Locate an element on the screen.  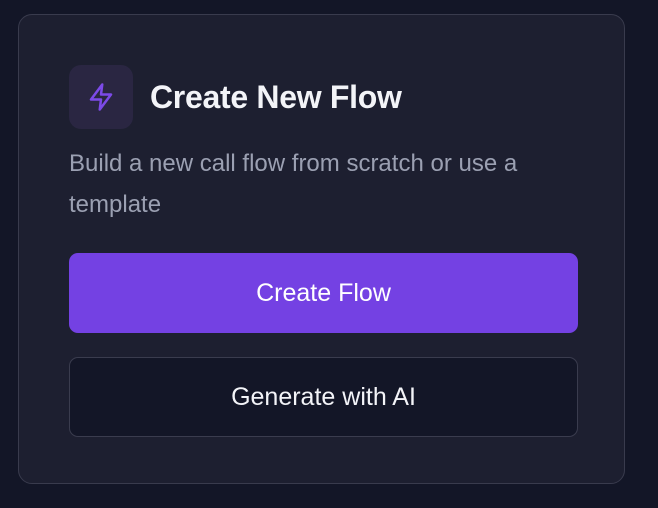
create-flow-button: Create Flow is located at coordinates (323, 293).